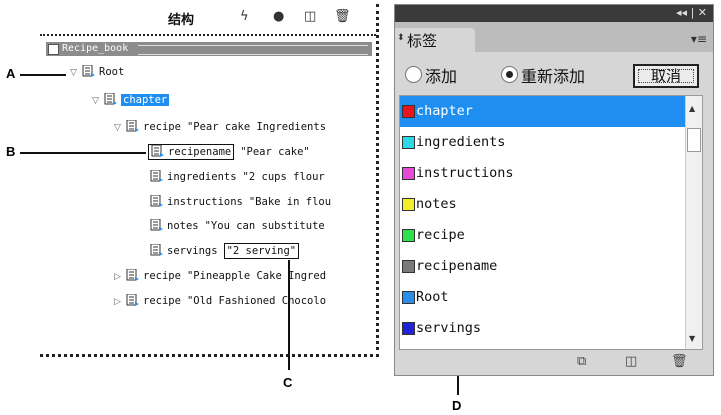 The image size is (721, 415). What do you see at coordinates (237, 226) in the screenshot?
I see `tree-node-notes: notes "You can substitute` at bounding box center [237, 226].